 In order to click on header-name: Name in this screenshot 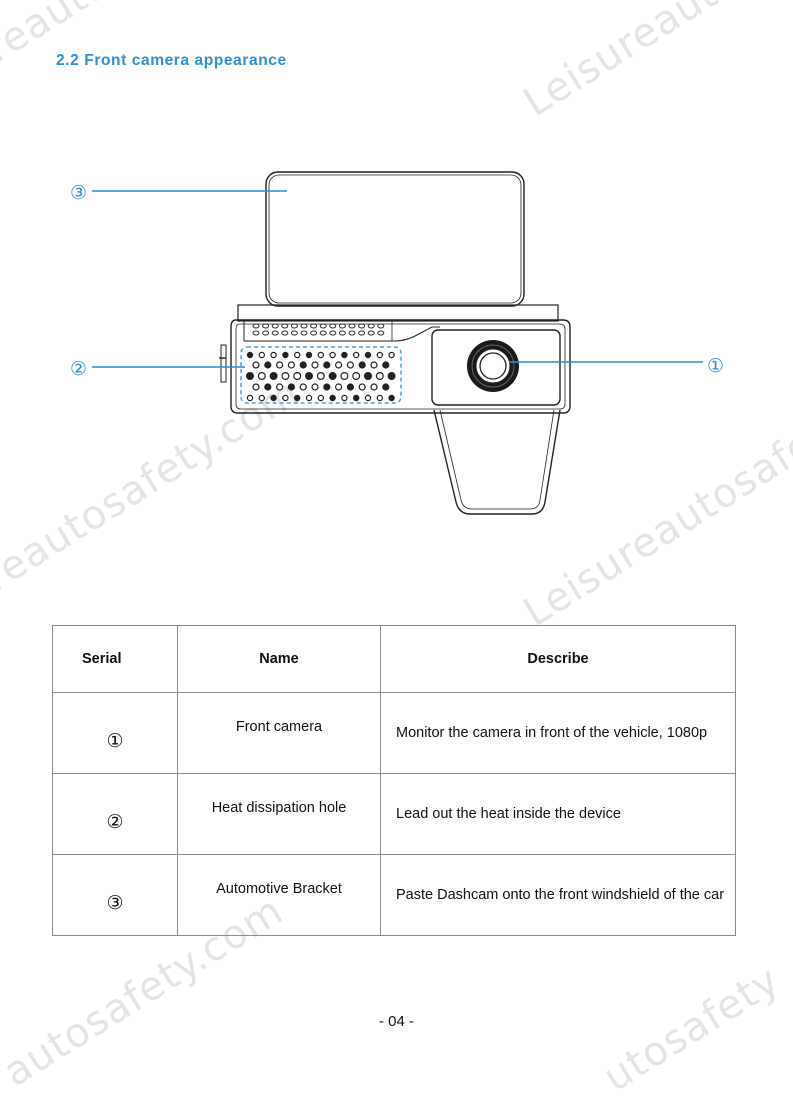, I will do `click(279, 659)`.